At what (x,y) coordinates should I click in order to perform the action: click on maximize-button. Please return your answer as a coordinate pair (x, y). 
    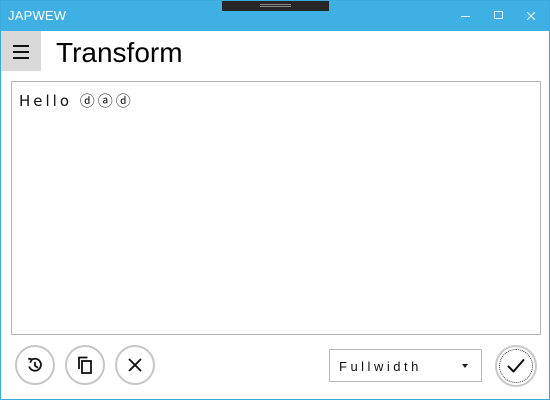
    Looking at the image, I should click on (498, 16).